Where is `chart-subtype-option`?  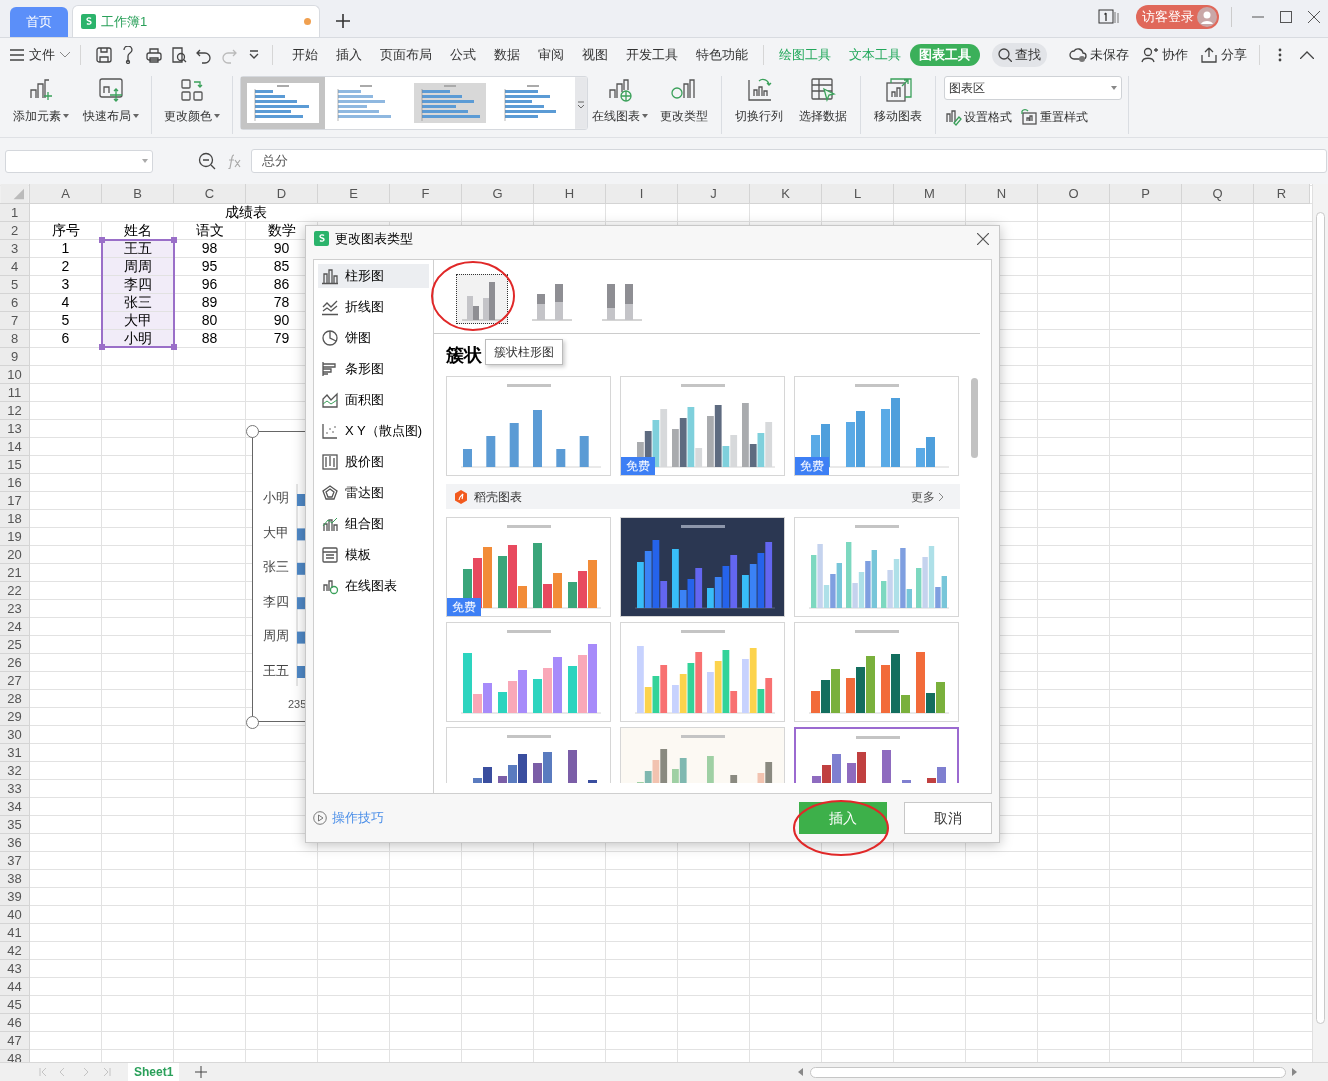 chart-subtype-option is located at coordinates (482, 298).